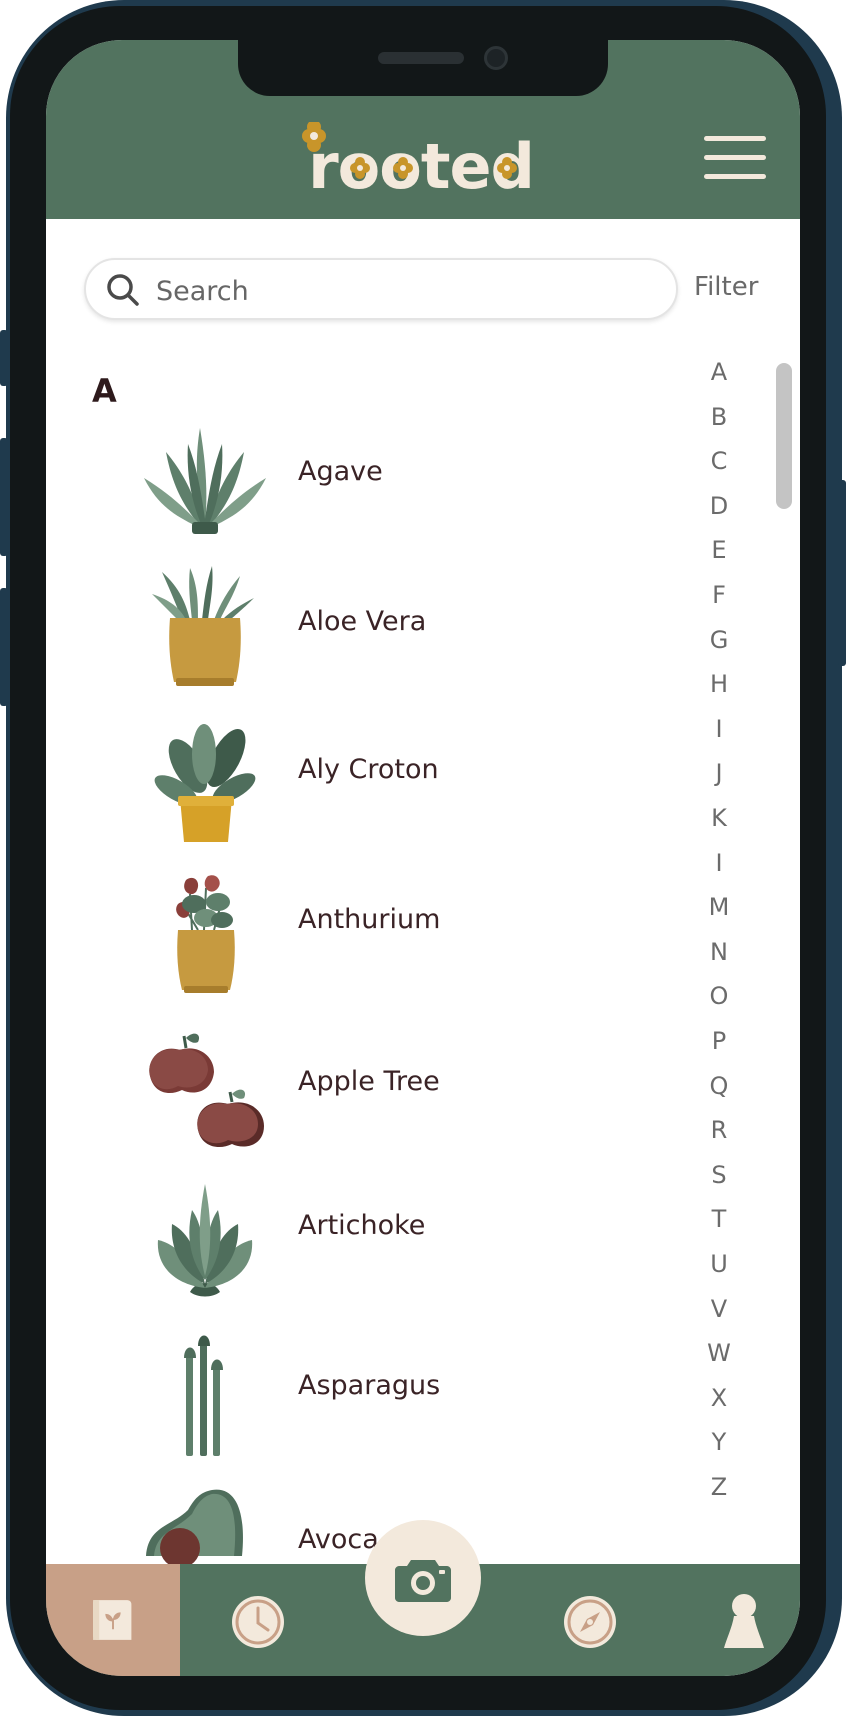  Describe the element at coordinates (726, 287) in the screenshot. I see `filter-button: Filter` at that location.